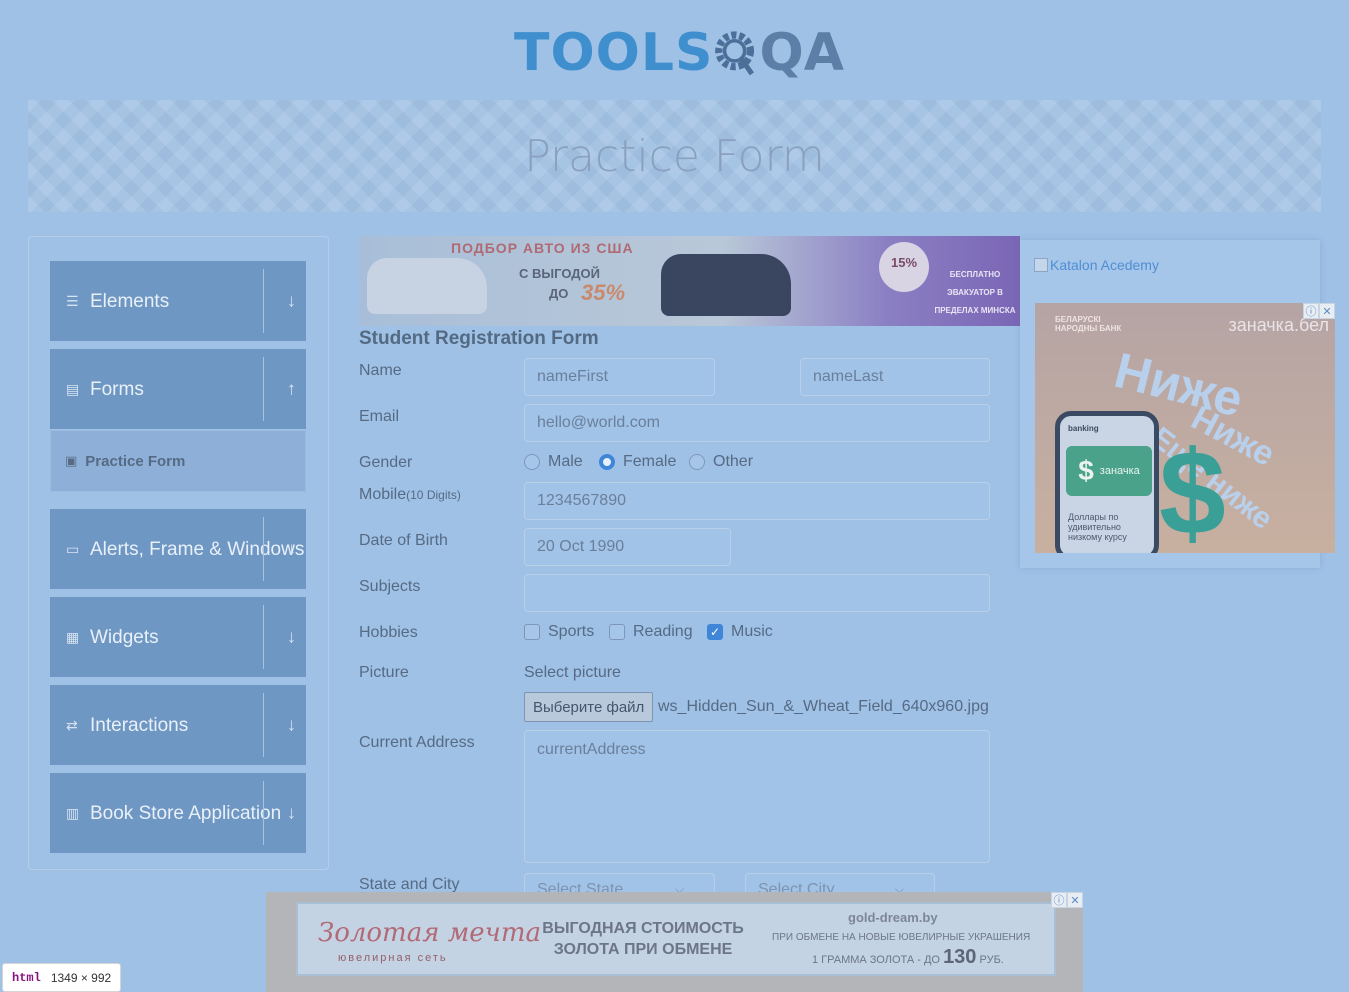 Image resolution: width=1349 pixels, height=992 pixels. What do you see at coordinates (393, 958) in the screenshot?
I see `ad-brand-sub: ювелирная сеть` at bounding box center [393, 958].